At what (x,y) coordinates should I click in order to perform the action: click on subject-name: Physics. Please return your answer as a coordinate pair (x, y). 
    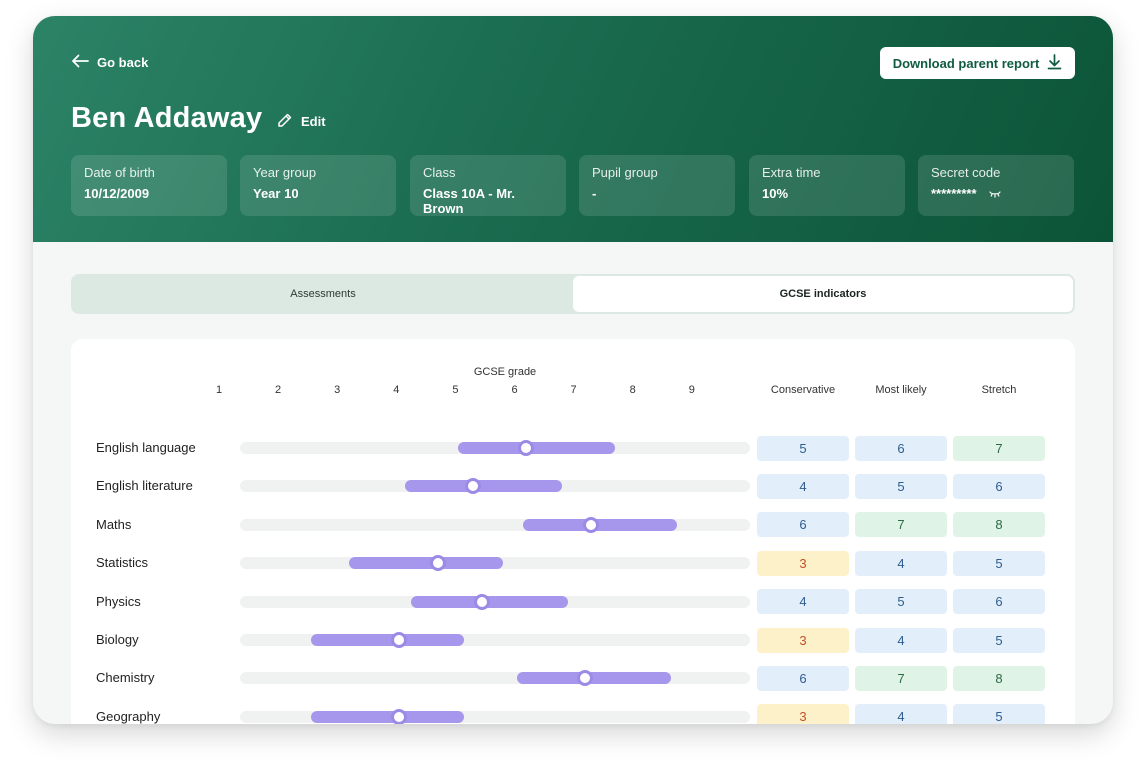
    Looking at the image, I should click on (118, 601).